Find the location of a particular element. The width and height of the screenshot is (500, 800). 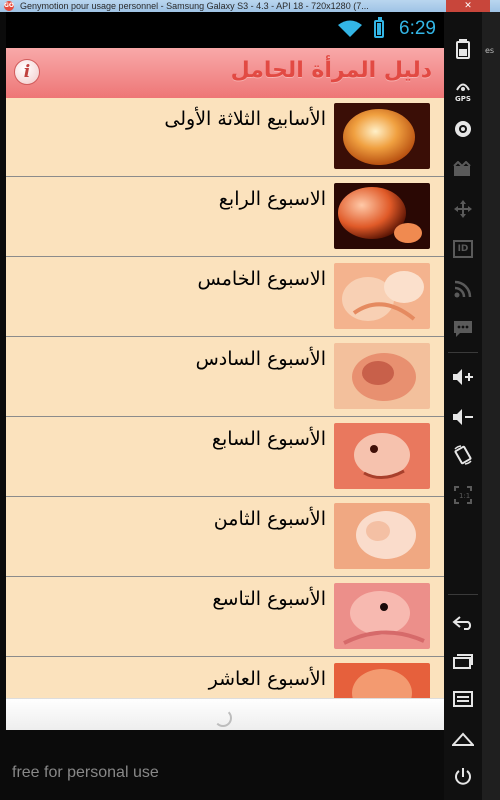

loading-footer is located at coordinates (225, 714).